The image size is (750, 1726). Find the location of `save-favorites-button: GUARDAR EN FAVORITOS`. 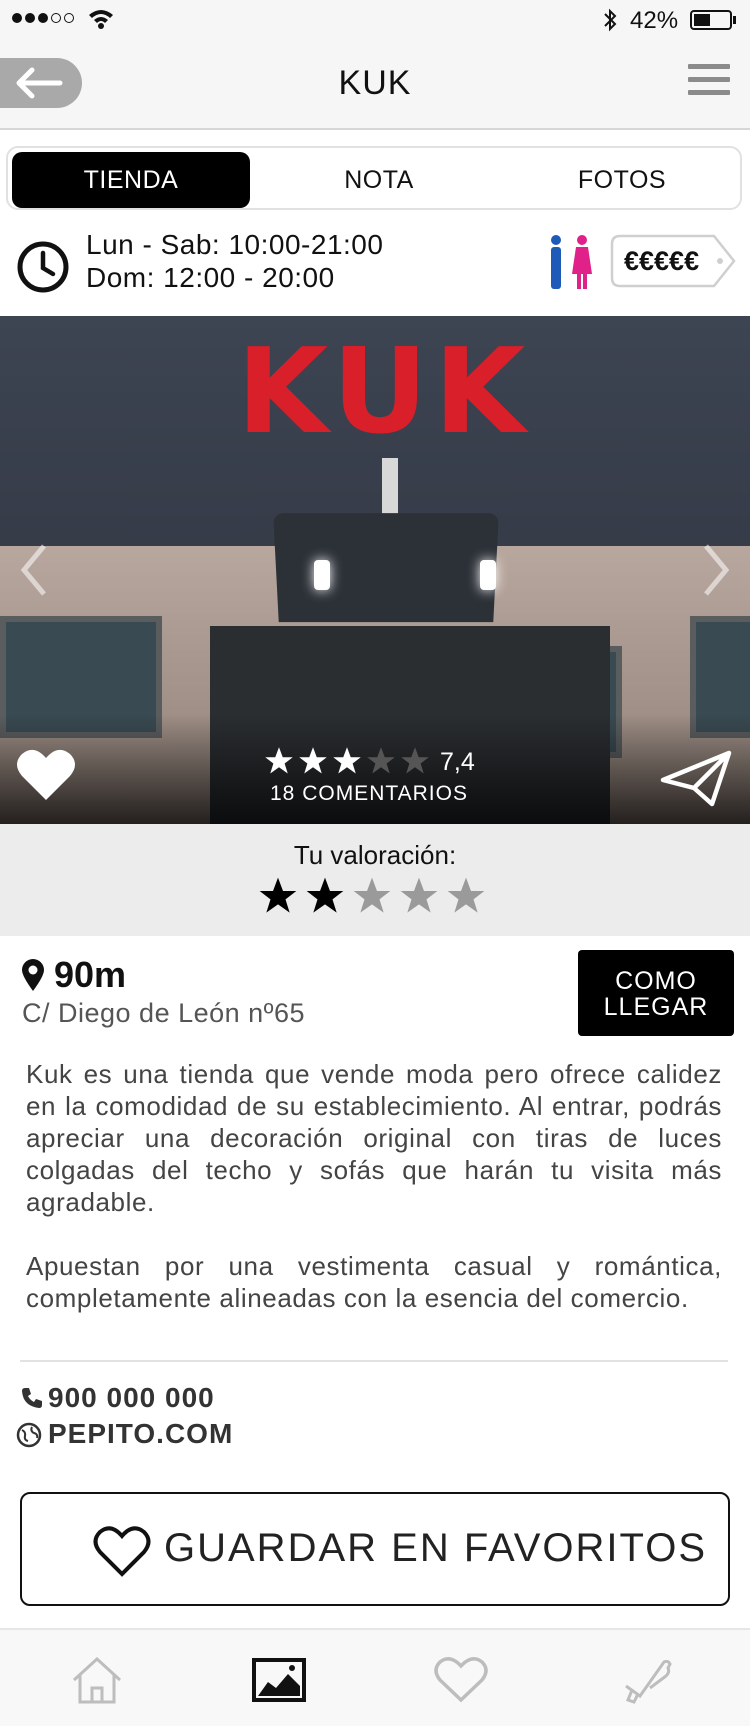

save-favorites-button: GUARDAR EN FAVORITOS is located at coordinates (375, 1549).